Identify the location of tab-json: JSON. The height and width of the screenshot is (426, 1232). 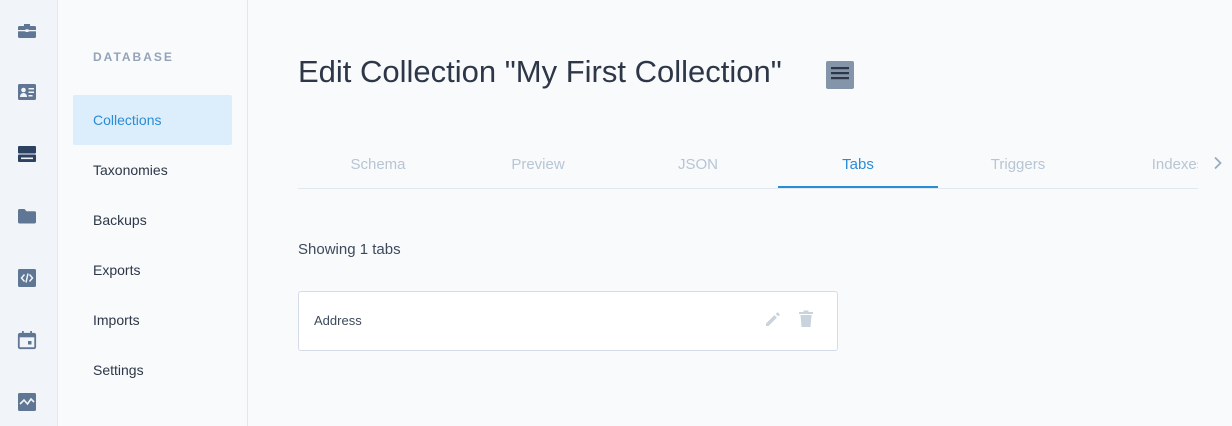
(698, 164).